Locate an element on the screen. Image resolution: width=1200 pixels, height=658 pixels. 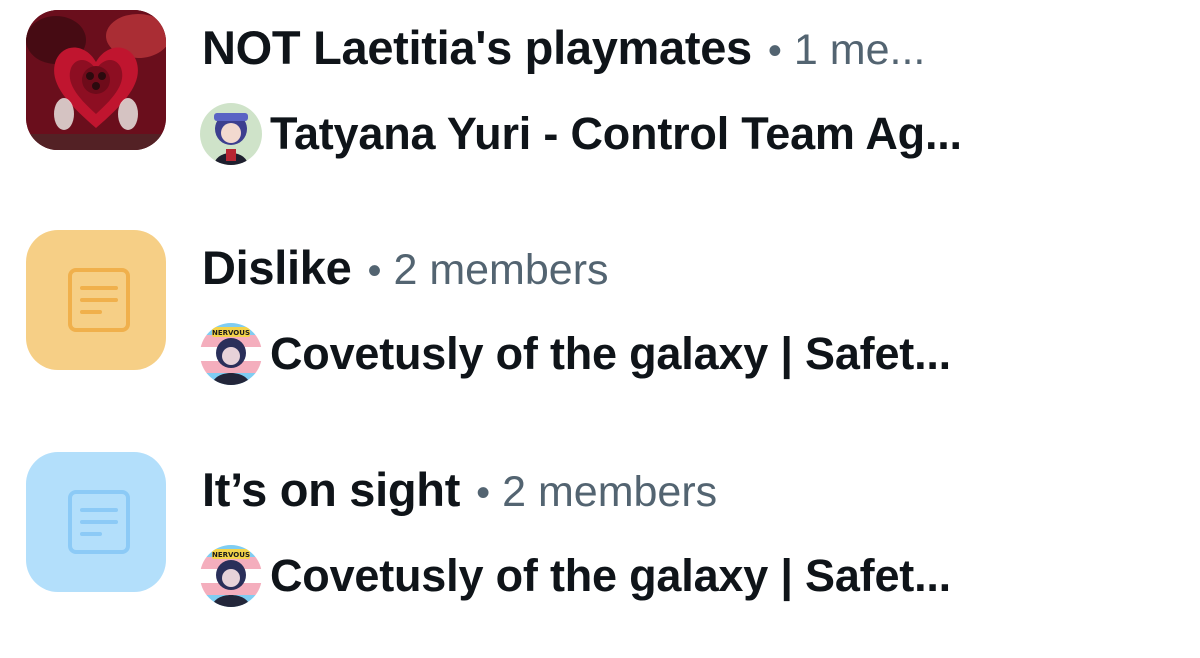
tatyana-avatar-icon is located at coordinates (231, 134).